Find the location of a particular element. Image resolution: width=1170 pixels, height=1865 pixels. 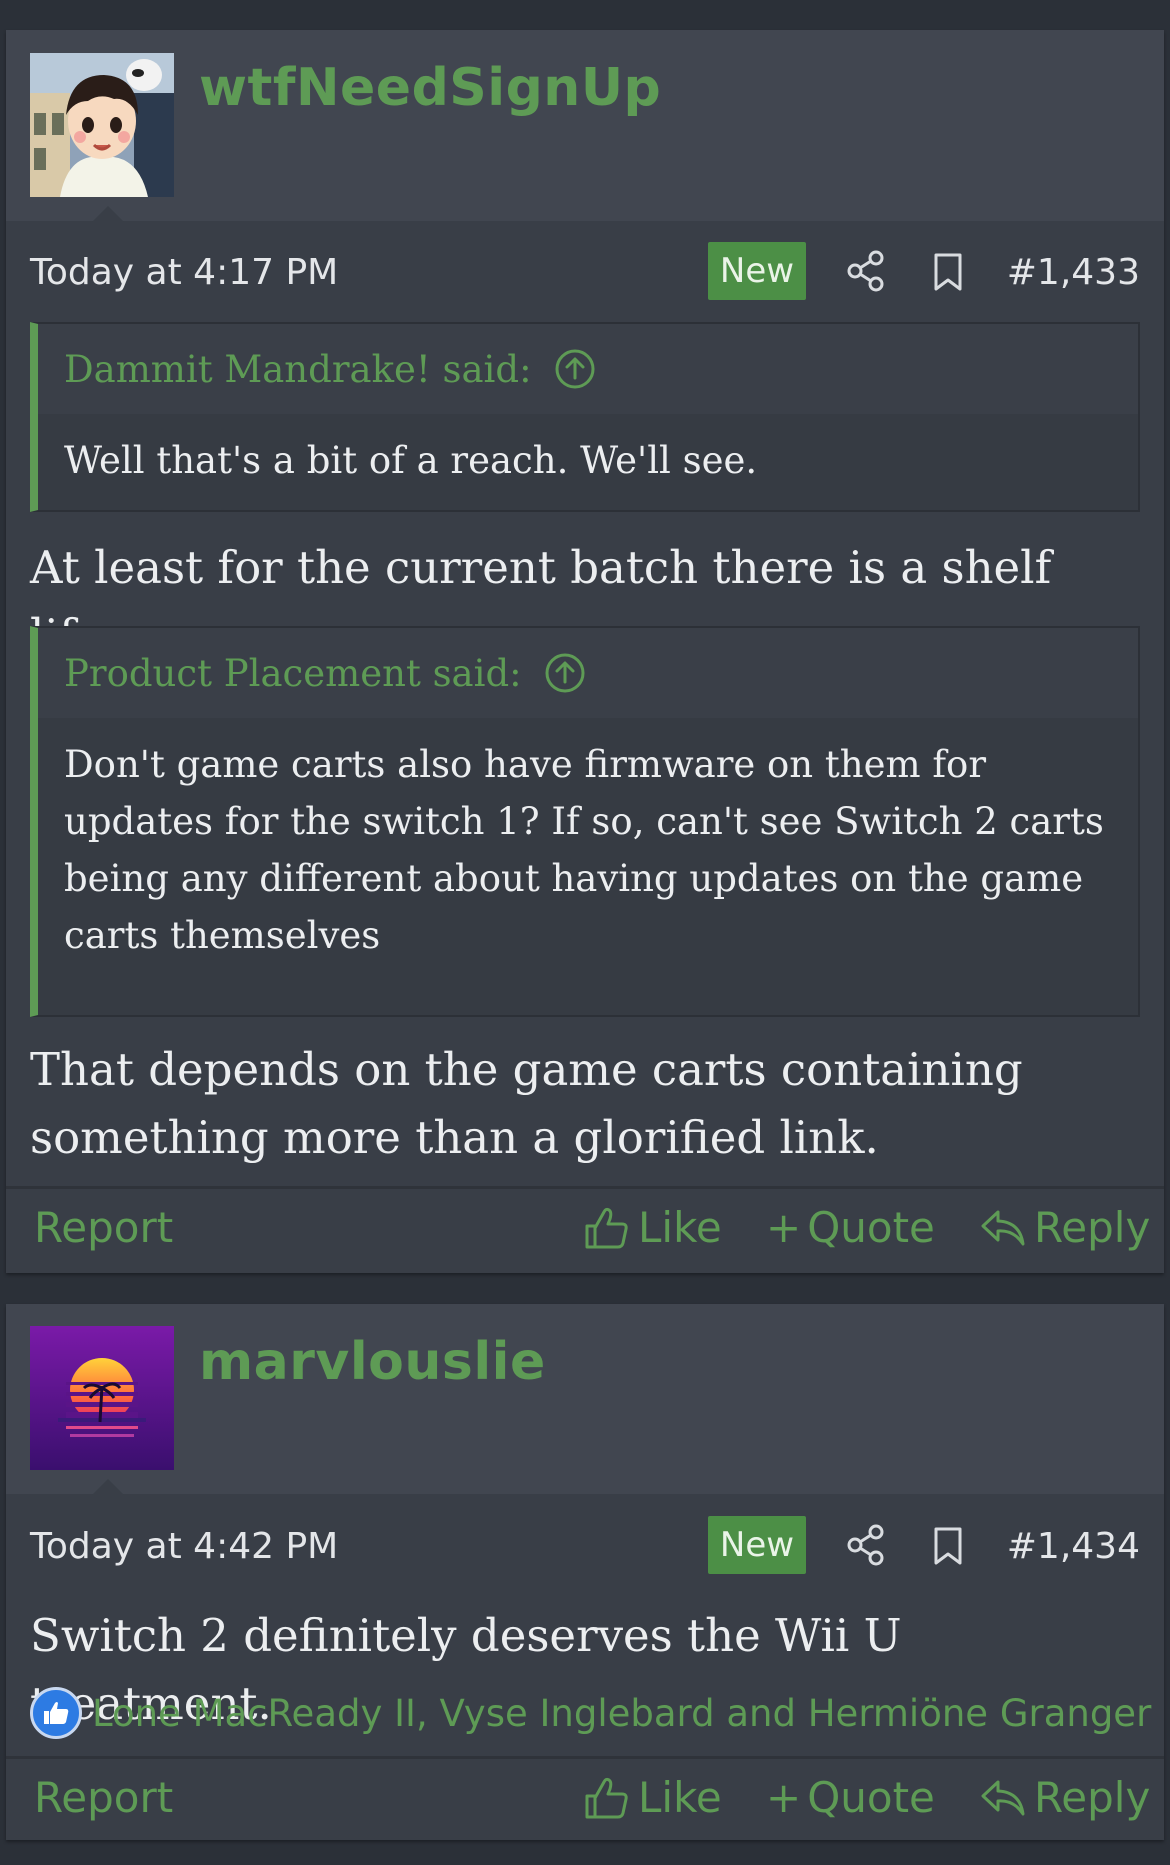

like-reaction-icon is located at coordinates (56, 1713).